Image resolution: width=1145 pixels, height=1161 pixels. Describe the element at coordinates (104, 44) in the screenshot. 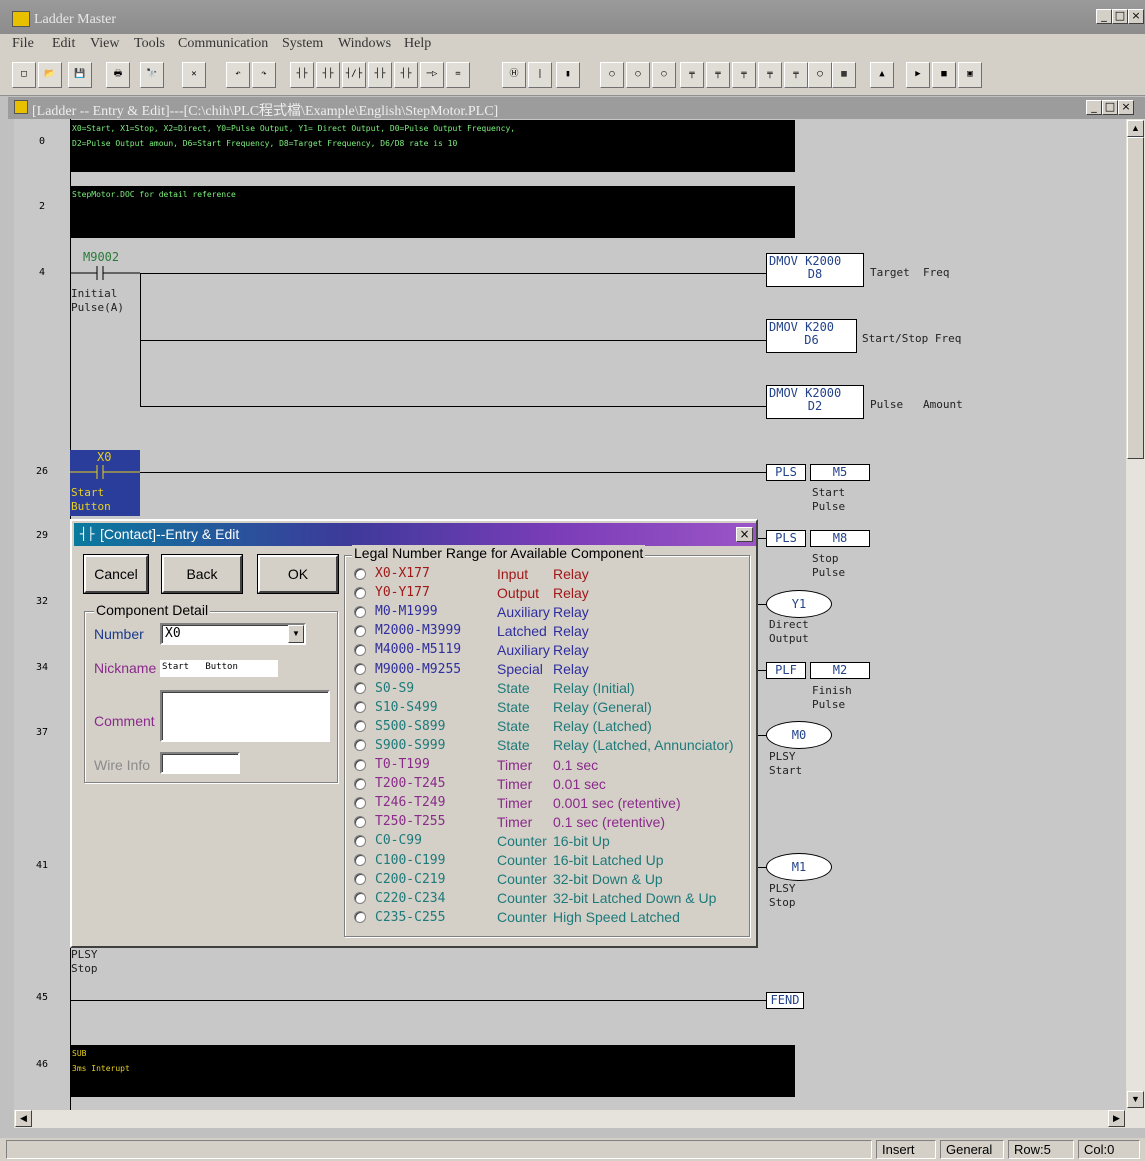

I see `menu-view: View` at that location.